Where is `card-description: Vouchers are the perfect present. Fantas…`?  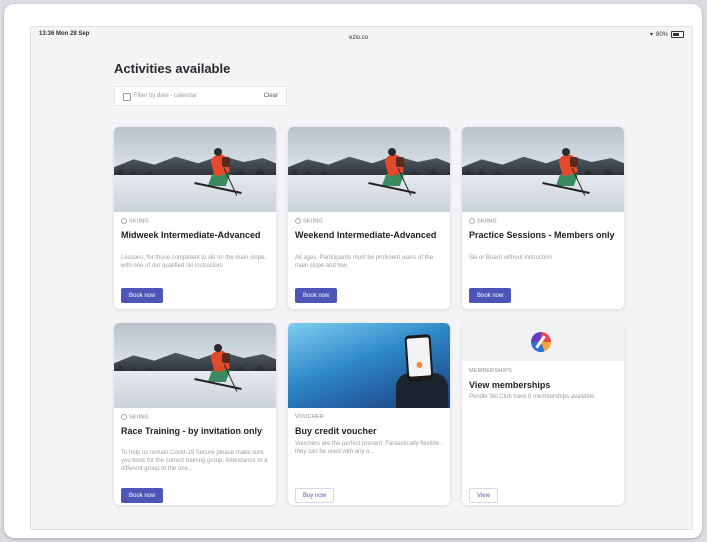 card-description: Vouchers are the perfect present. Fantas… is located at coordinates (369, 448).